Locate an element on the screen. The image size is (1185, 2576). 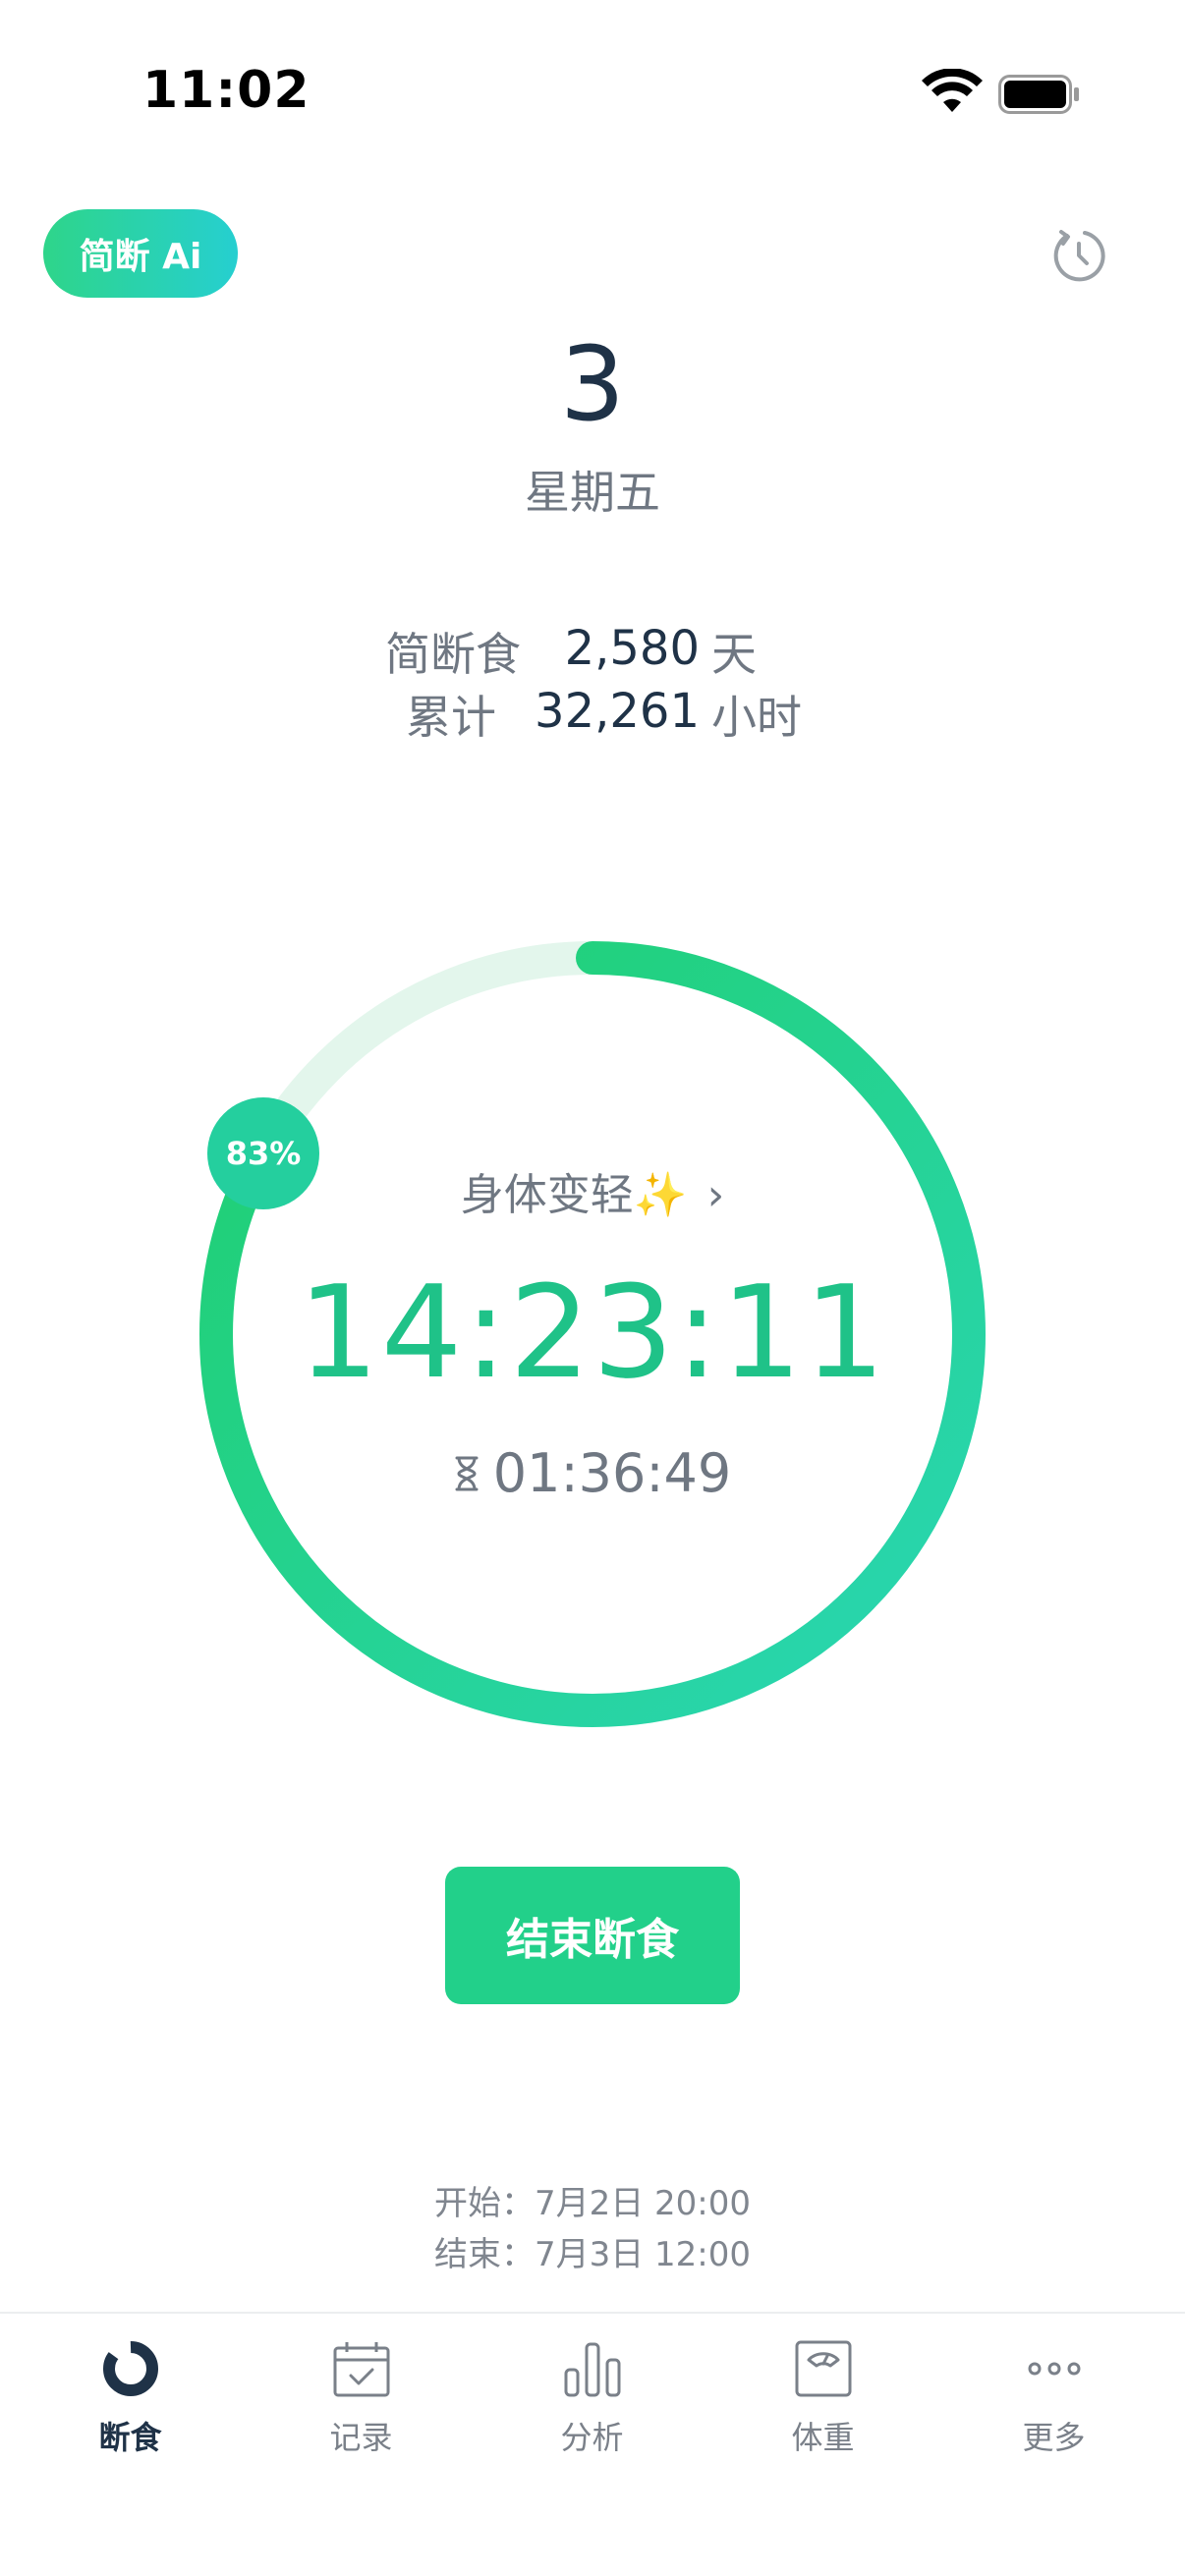
tab-analysis: 分析 is located at coordinates (592, 2402).